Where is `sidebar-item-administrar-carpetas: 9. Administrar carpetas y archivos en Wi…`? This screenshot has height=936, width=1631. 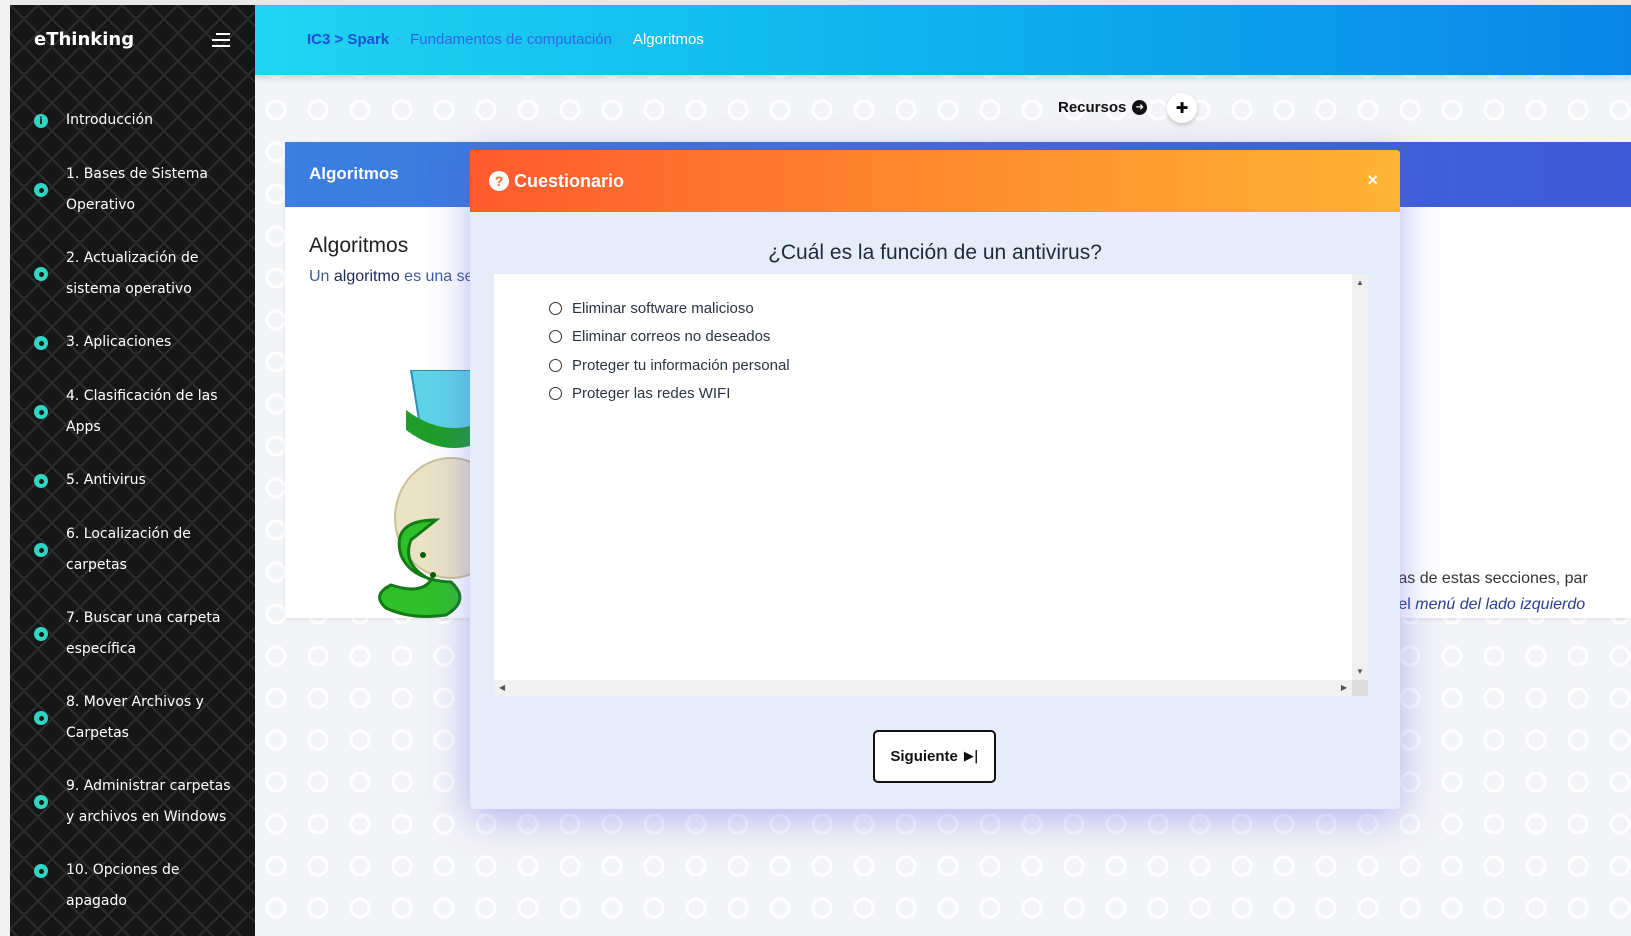
sidebar-item-administrar-carpetas: 9. Administrar carpetas y archivos en Wi… is located at coordinates (132, 802).